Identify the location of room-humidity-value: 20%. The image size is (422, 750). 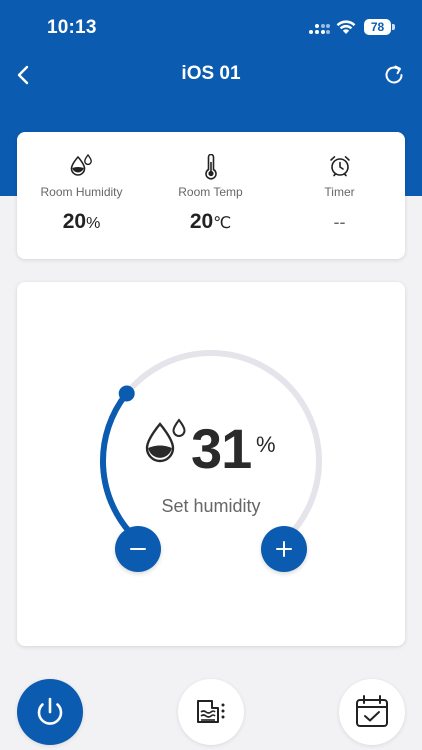
(81, 222).